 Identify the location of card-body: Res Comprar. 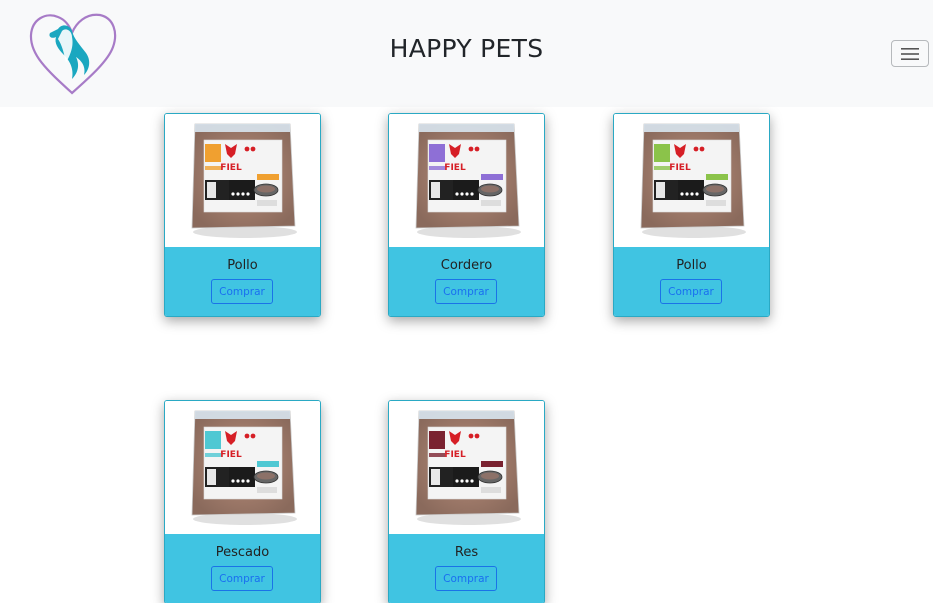
(466, 568).